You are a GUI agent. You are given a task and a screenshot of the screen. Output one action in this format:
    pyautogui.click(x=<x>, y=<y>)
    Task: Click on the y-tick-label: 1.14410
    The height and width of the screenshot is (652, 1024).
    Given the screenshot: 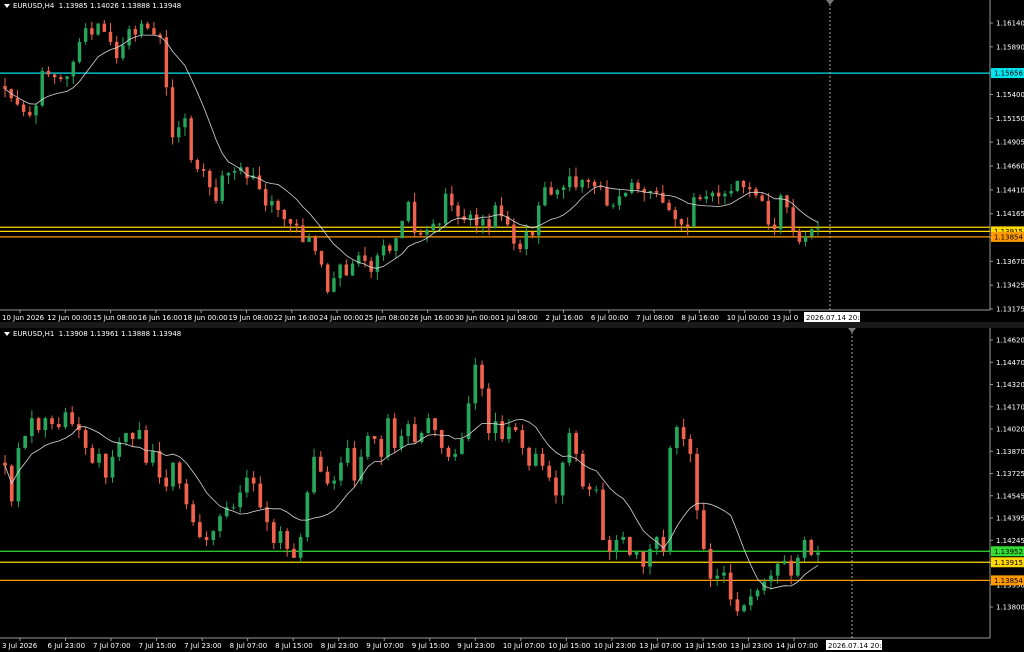 What is the action you would take?
    pyautogui.click(x=1010, y=190)
    